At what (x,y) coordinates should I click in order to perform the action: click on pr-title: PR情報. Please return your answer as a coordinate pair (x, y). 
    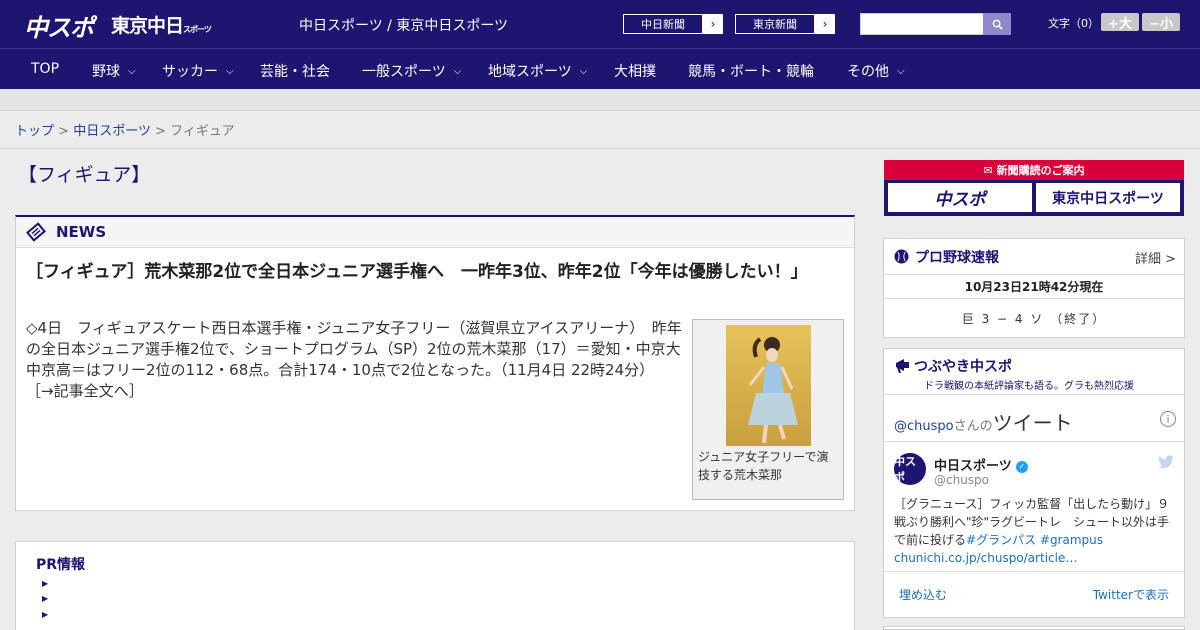
    Looking at the image, I should click on (61, 565).